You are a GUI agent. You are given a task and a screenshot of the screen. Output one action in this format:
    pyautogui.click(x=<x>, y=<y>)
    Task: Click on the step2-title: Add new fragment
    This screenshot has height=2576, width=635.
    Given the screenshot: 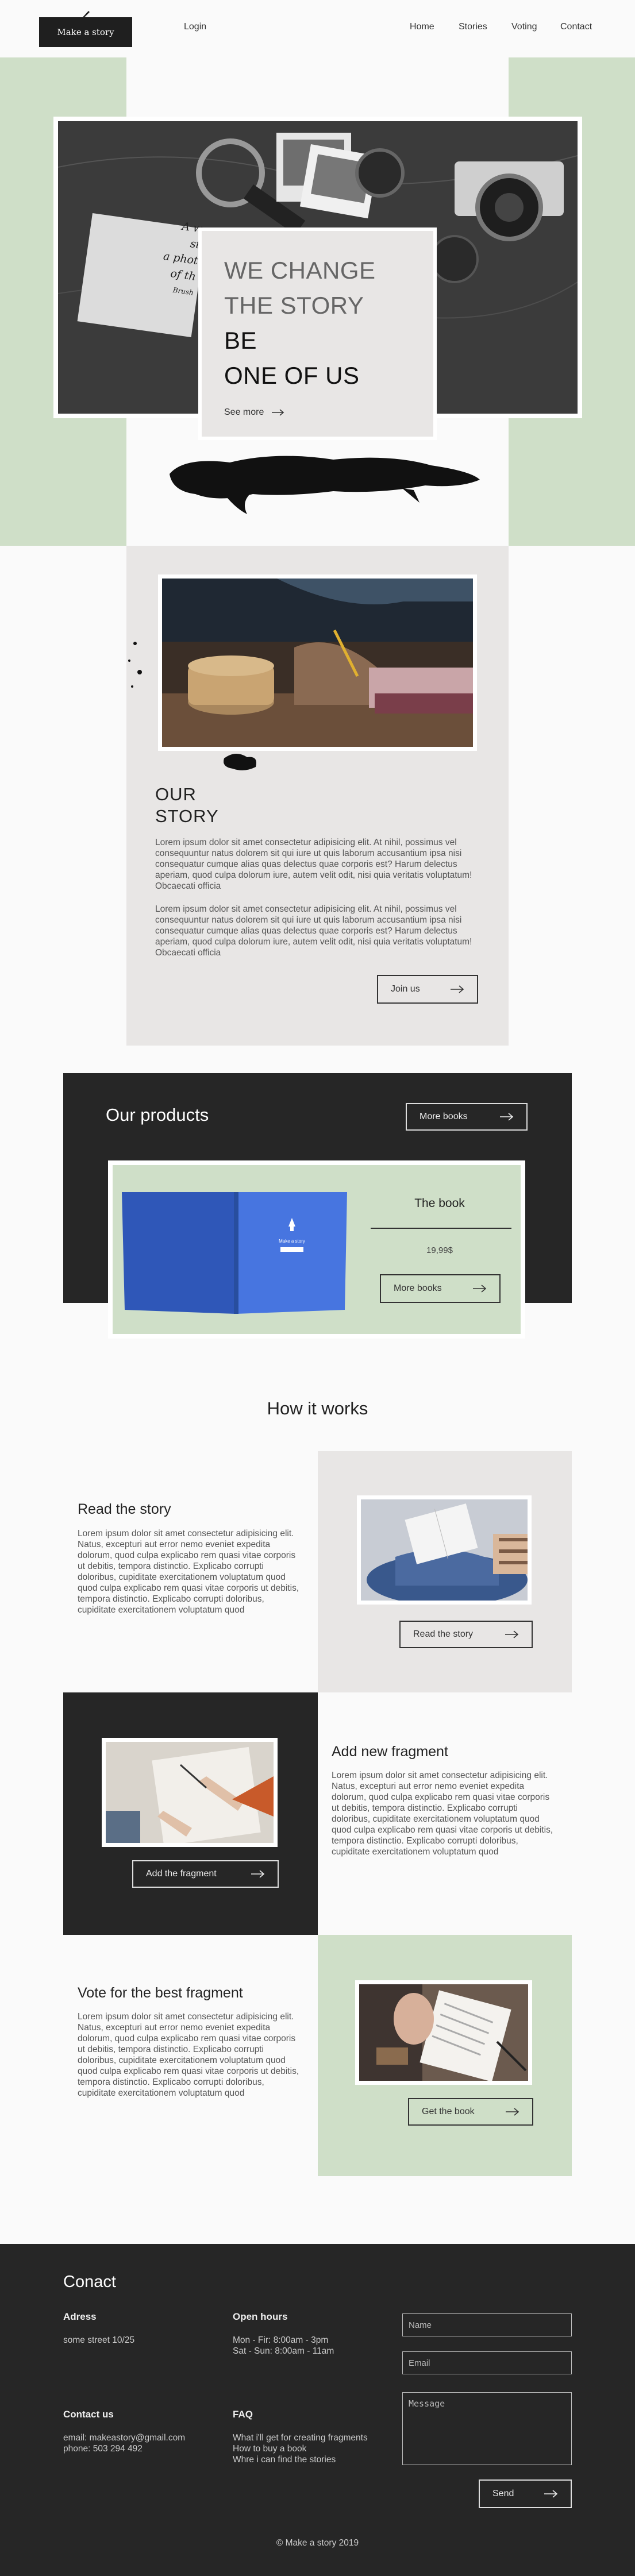 What is the action you would take?
    pyautogui.click(x=390, y=1752)
    